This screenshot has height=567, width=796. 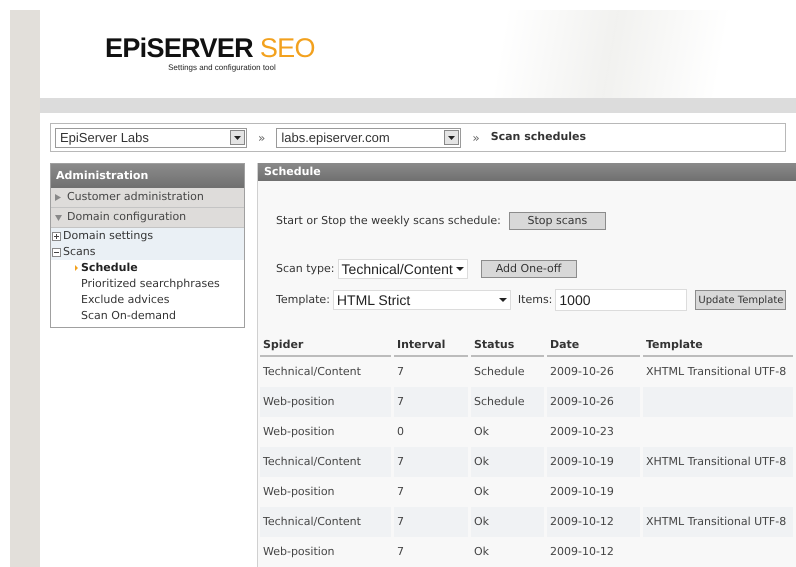 What do you see at coordinates (303, 300) in the screenshot?
I see `field-label: Template:` at bounding box center [303, 300].